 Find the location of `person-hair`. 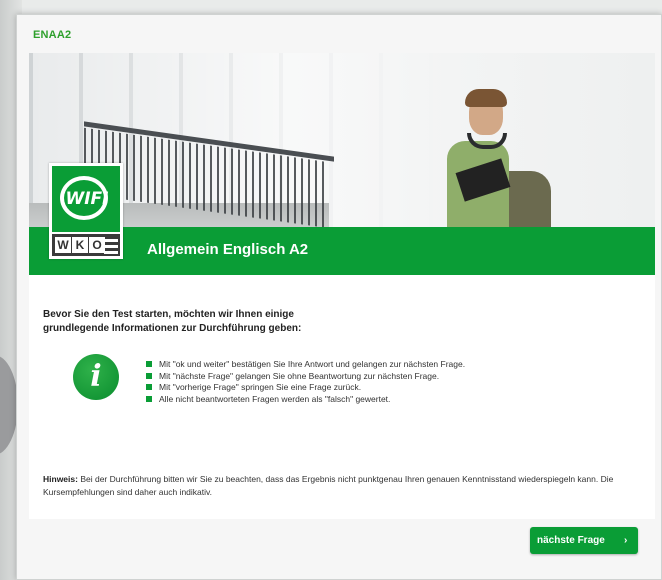

person-hair is located at coordinates (486, 98).